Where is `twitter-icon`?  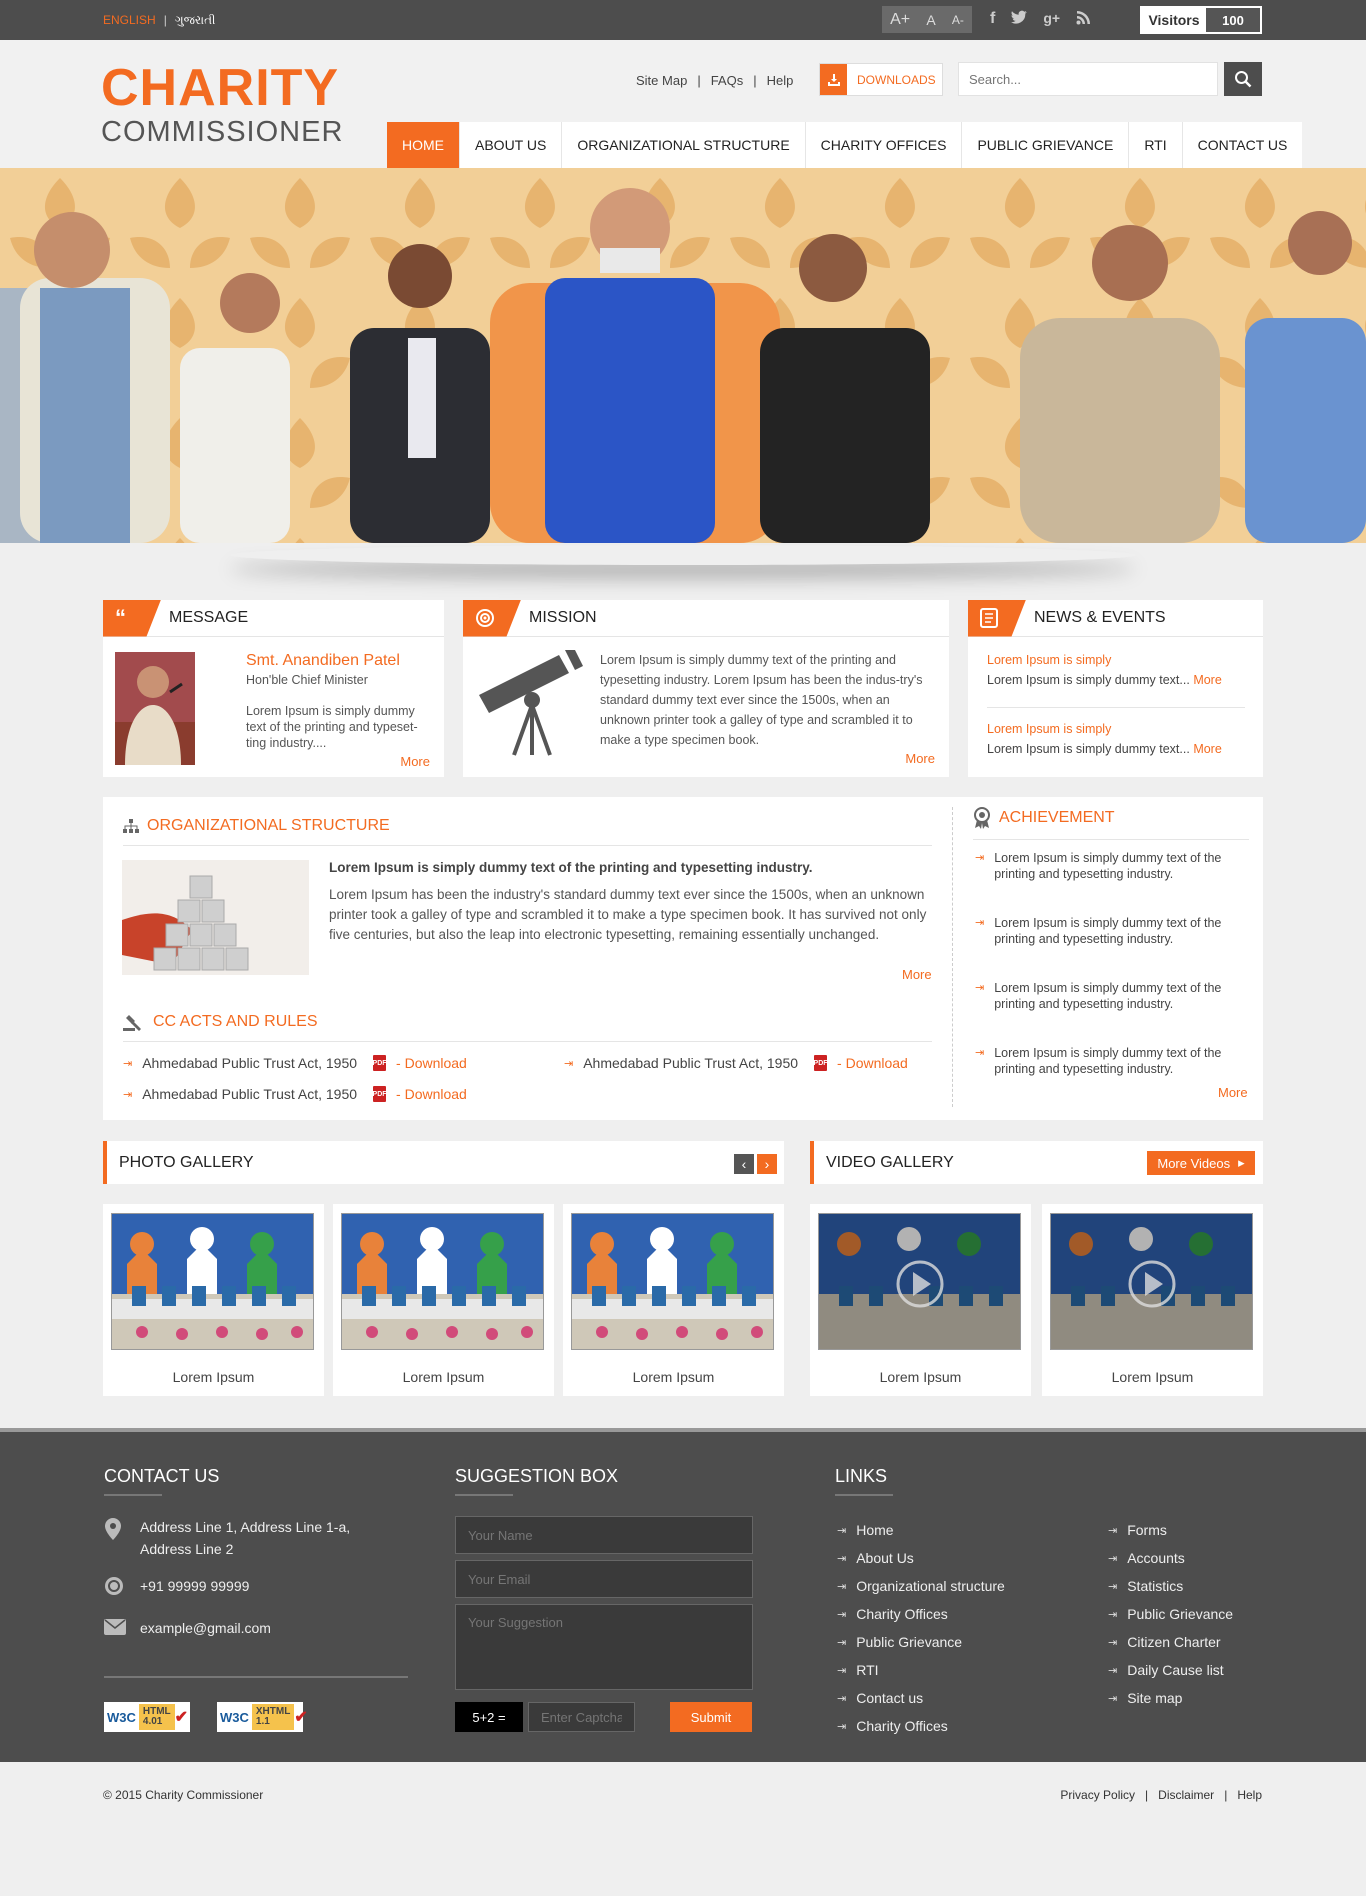 twitter-icon is located at coordinates (1019, 20).